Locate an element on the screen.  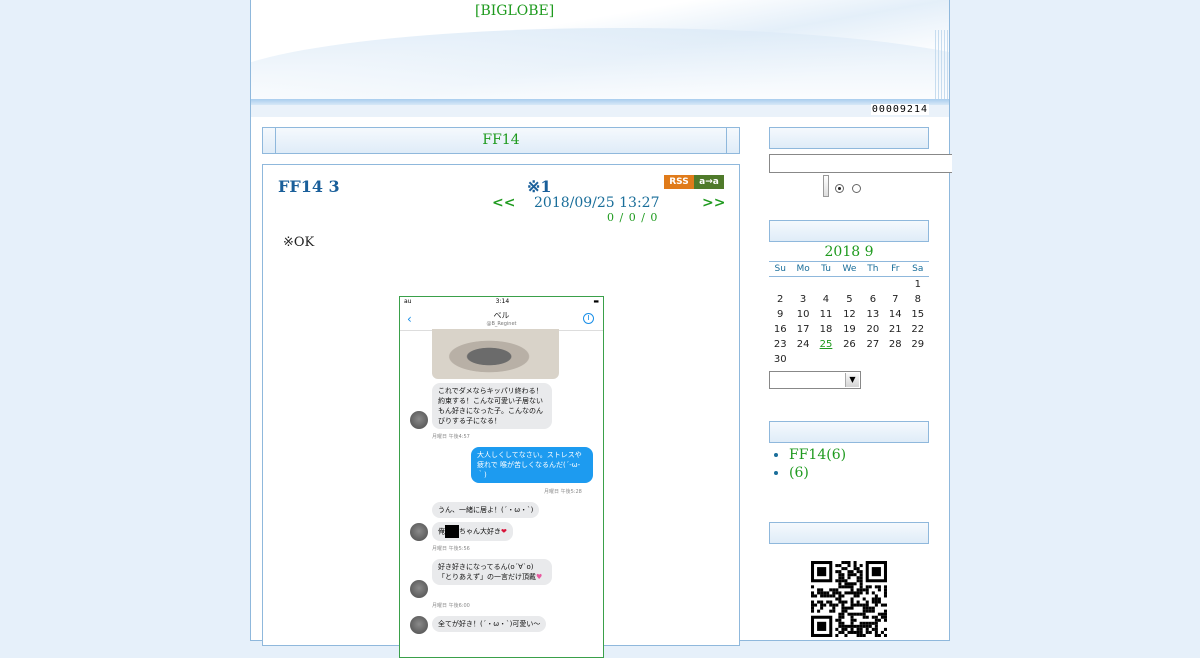
calendar-week: 9 10 11 12 13 14 15 is located at coordinates (849, 314).